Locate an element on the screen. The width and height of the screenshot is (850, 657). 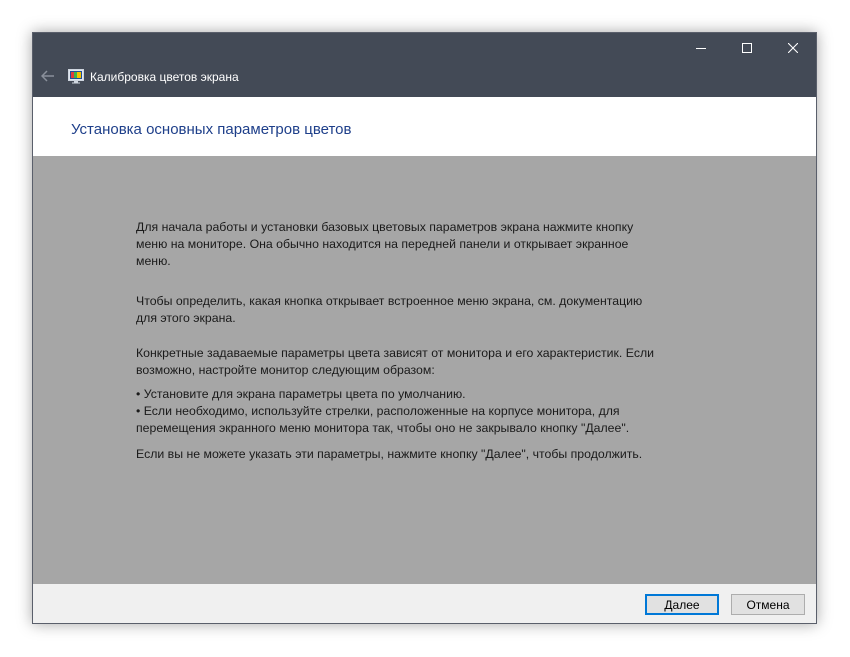
minimize-button is located at coordinates (701, 48).